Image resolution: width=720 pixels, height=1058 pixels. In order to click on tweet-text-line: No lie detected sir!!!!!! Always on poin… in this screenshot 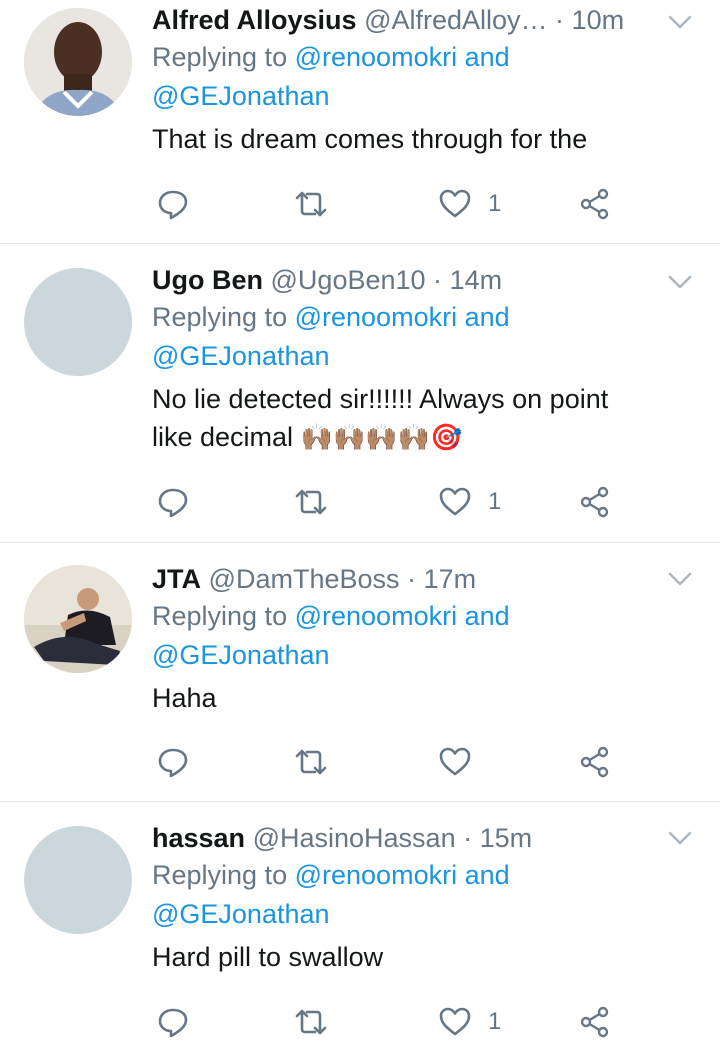, I will do `click(380, 399)`.